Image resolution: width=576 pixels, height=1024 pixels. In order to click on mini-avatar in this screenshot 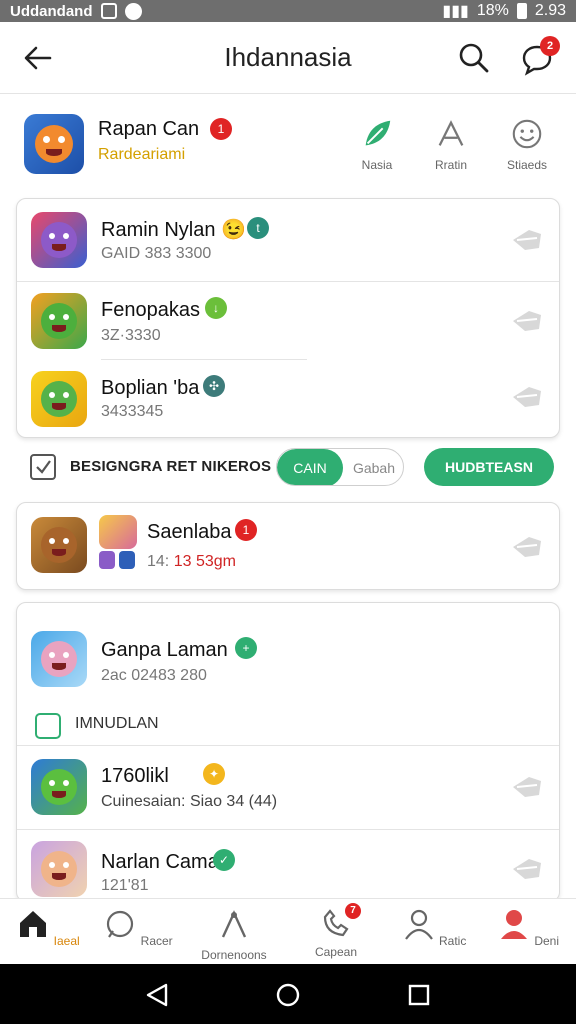, I will do `click(107, 560)`.